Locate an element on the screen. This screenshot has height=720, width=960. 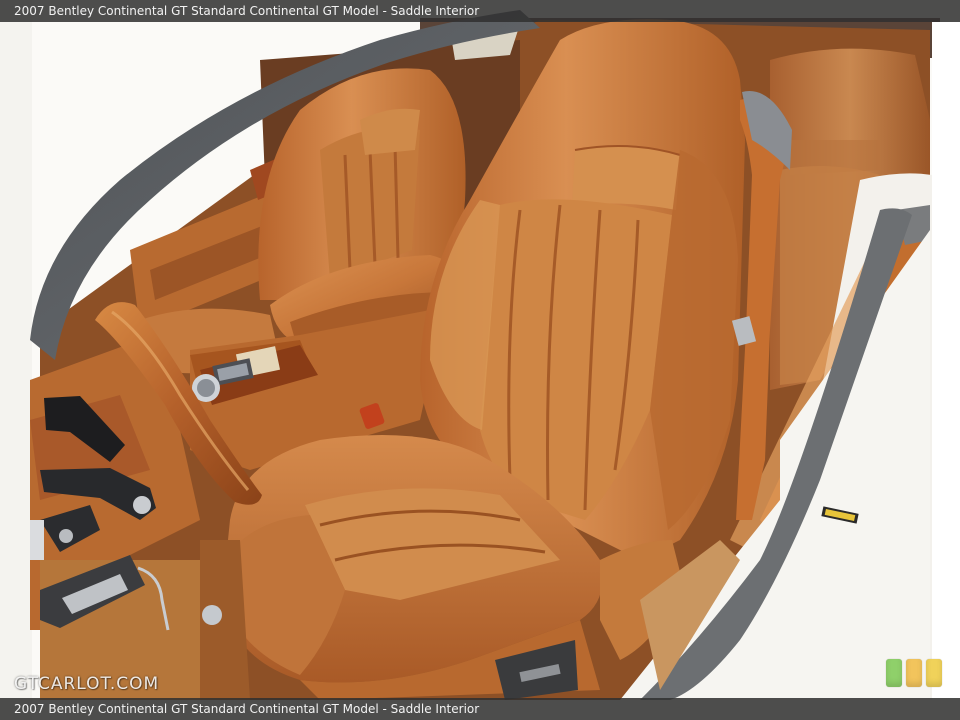
site-watermark: GTCARLOT.COM is located at coordinates (87, 684).